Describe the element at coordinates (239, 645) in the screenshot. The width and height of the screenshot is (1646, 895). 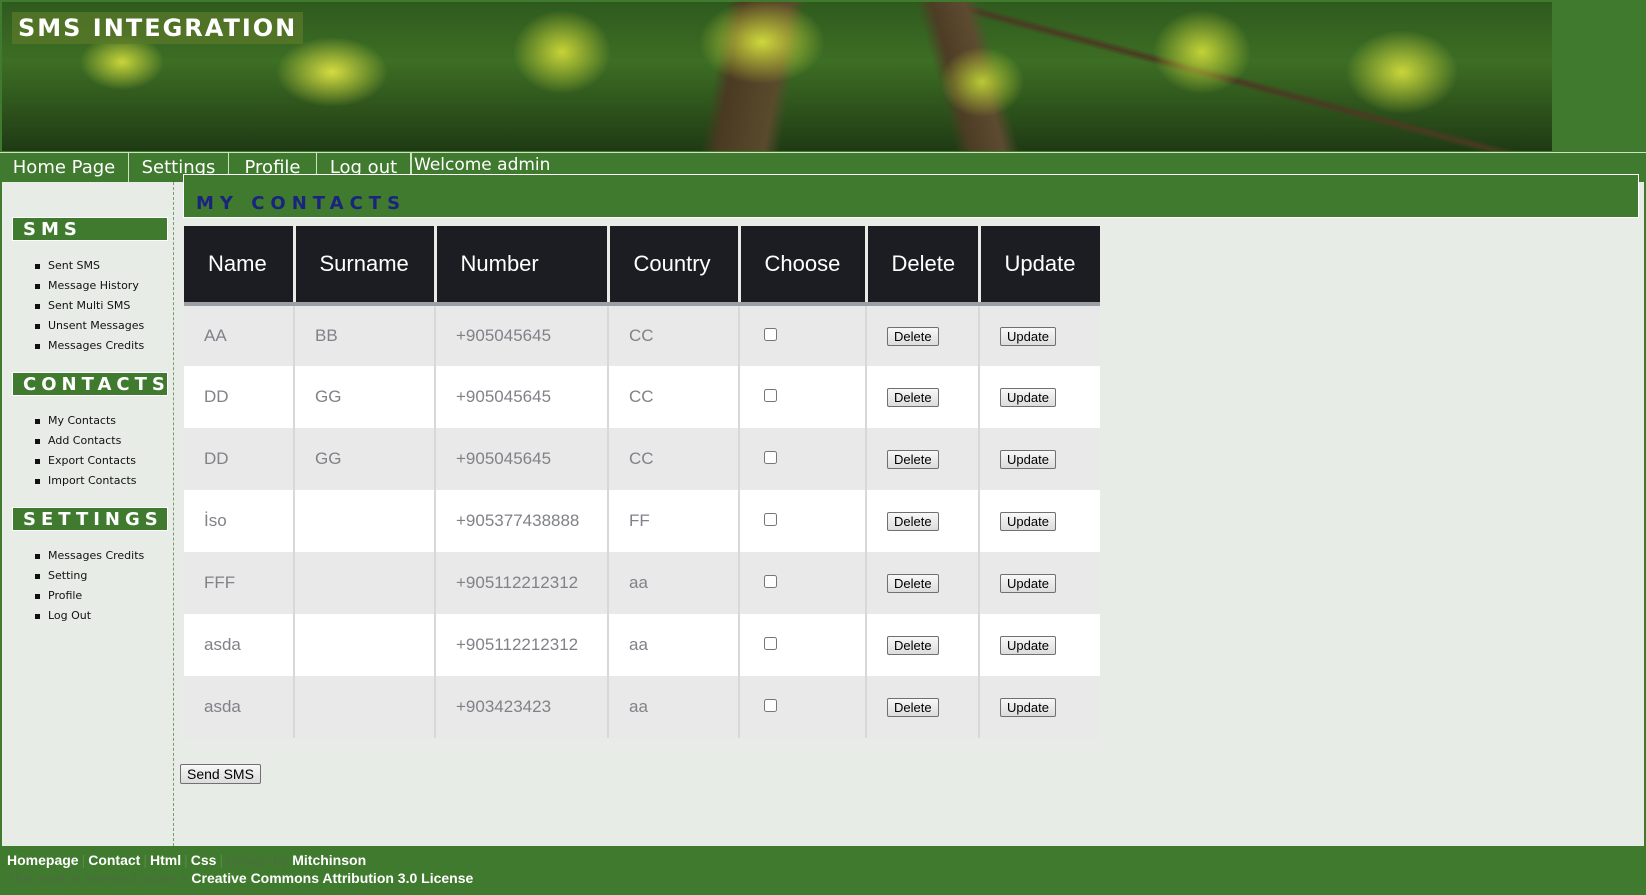
I see `cell-name: asda` at that location.